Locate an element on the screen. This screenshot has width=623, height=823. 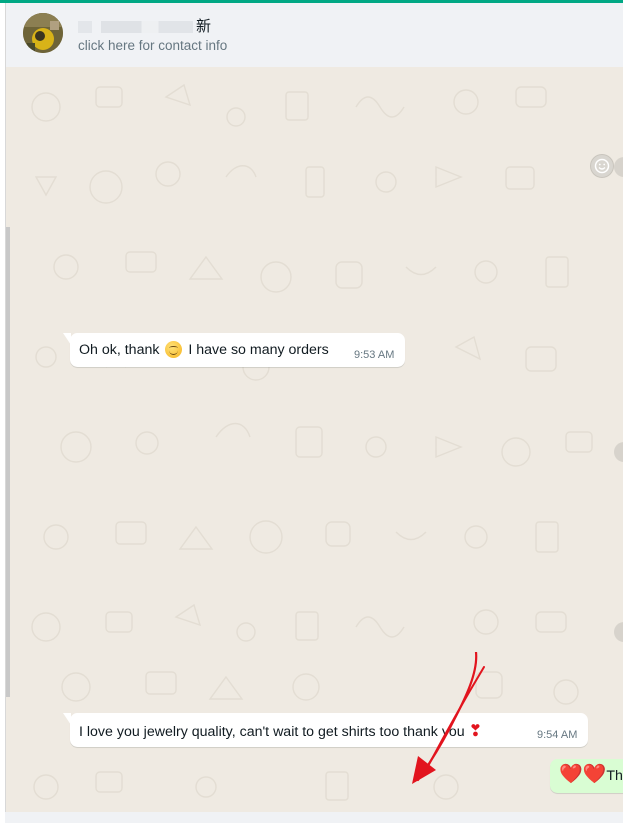
footer-strip is located at coordinates (314, 817).